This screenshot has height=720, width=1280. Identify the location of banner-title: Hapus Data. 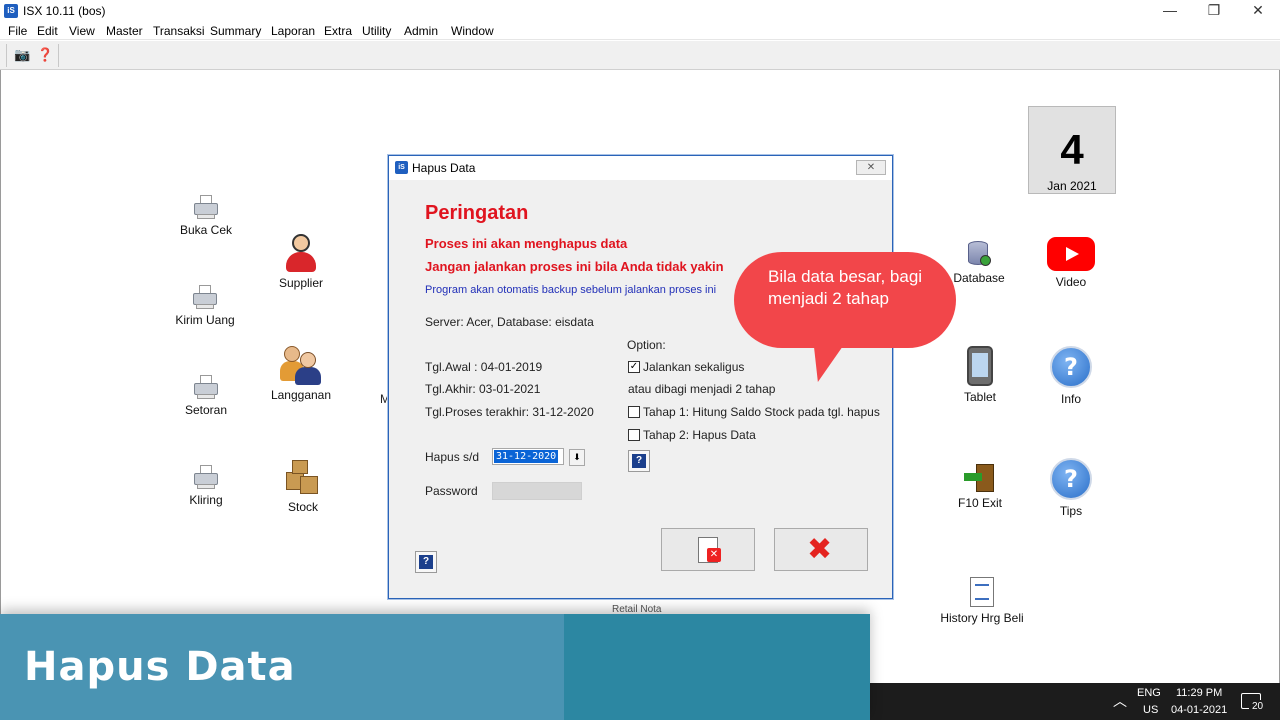
(160, 667).